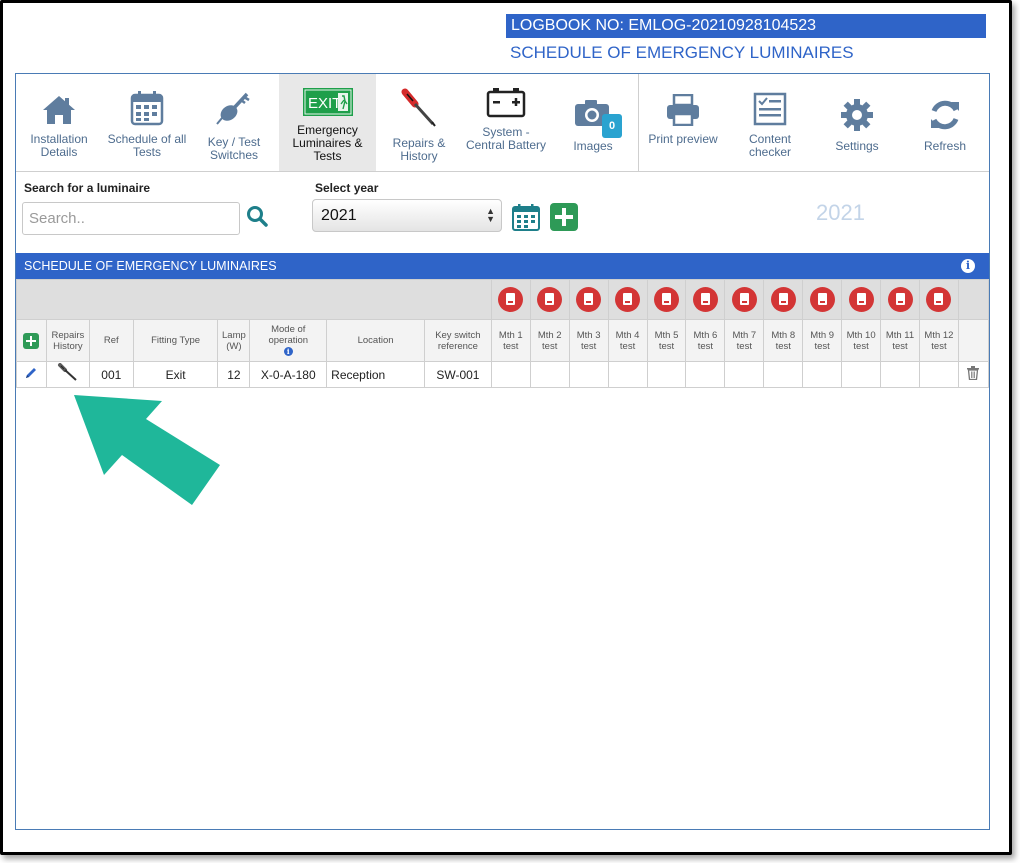 Image resolution: width=1020 pixels, height=863 pixels. I want to click on col-location: Location, so click(375, 340).